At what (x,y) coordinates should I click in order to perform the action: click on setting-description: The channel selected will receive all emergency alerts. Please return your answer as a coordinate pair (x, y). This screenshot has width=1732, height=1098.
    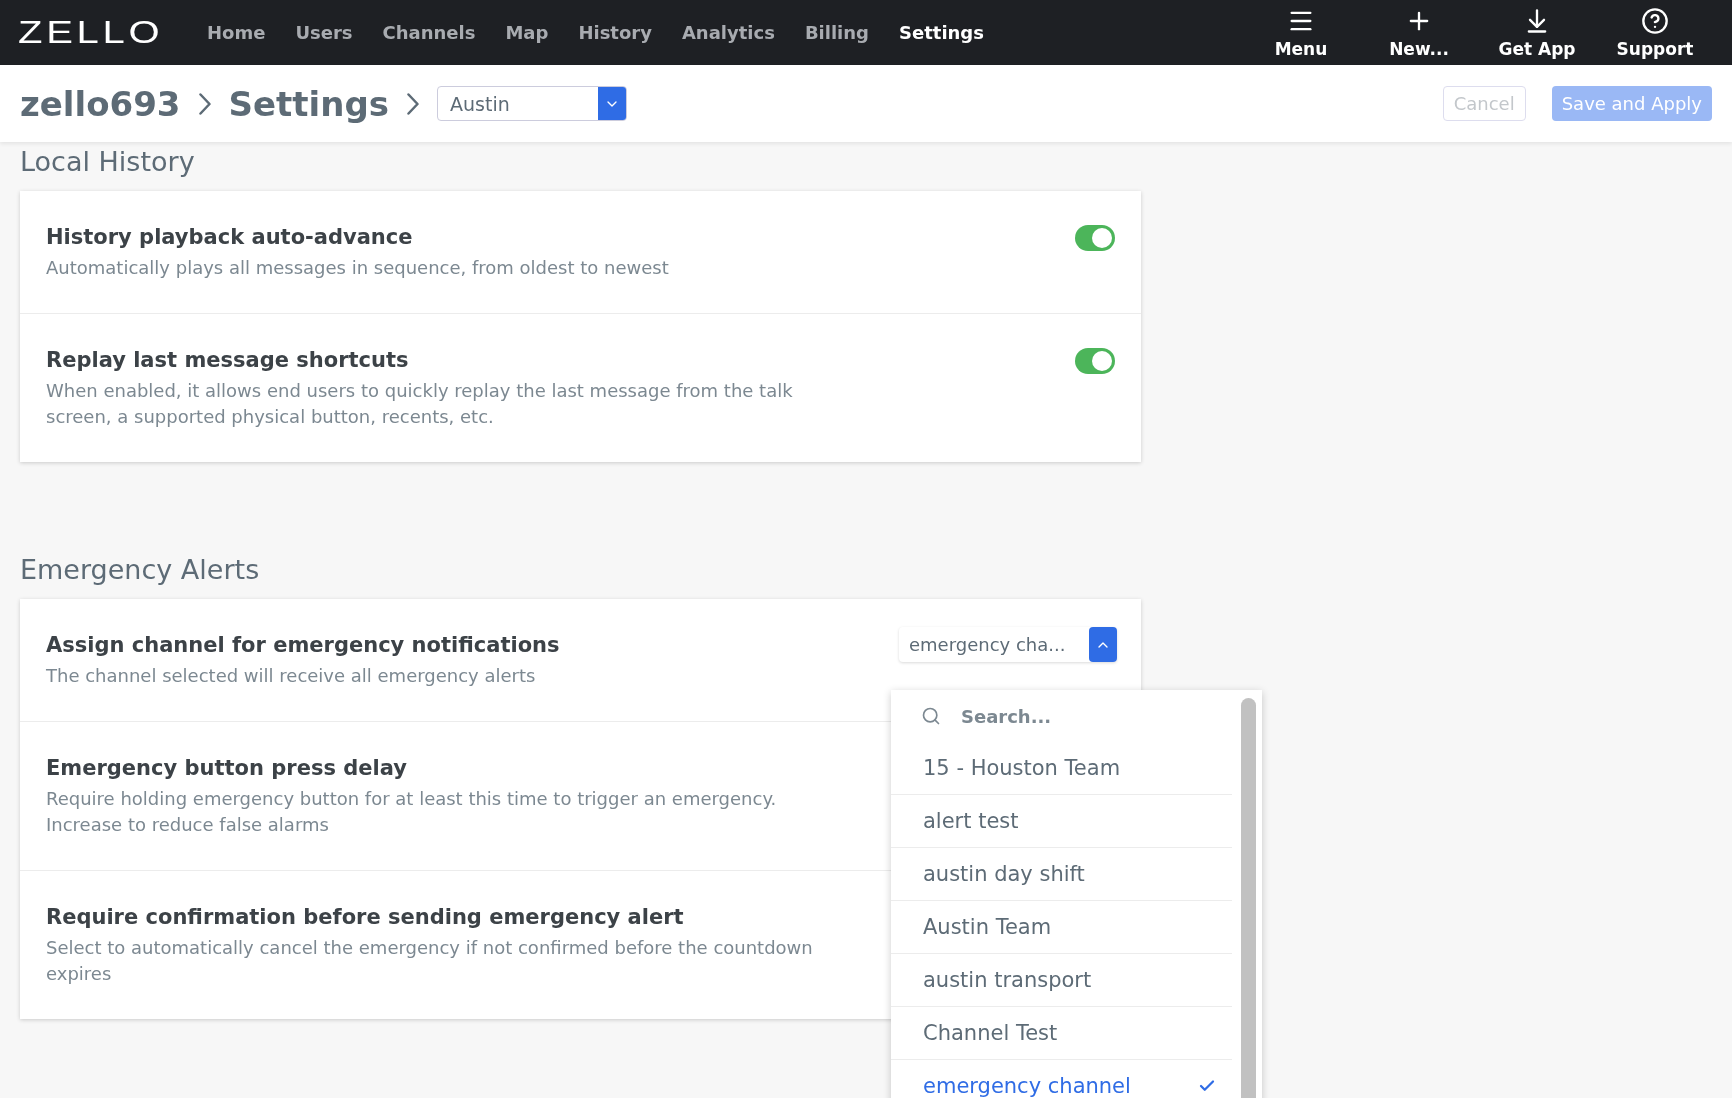
    Looking at the image, I should click on (291, 676).